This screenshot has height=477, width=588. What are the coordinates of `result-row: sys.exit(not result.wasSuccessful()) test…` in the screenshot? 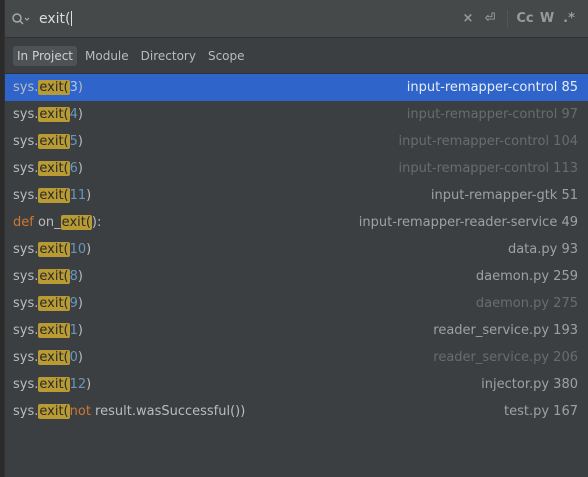 It's located at (296, 411).